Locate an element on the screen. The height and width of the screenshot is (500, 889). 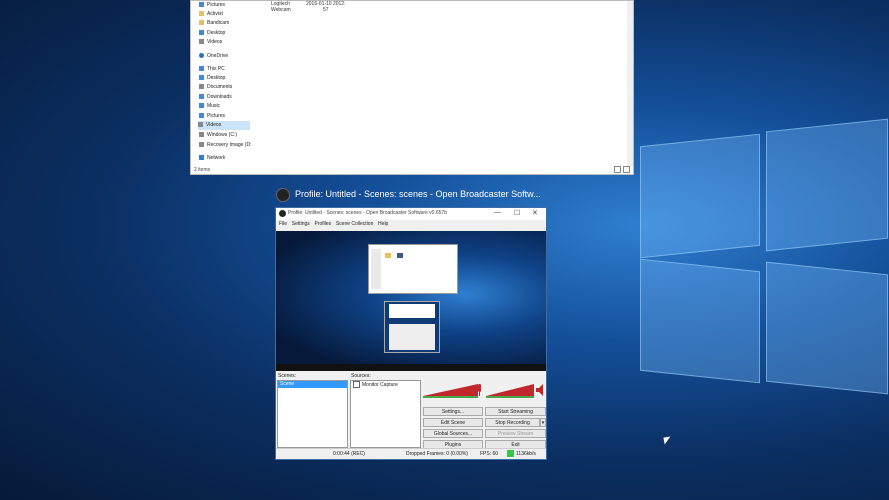
stop-recording-button: Stop Recording is located at coordinates (512, 422).